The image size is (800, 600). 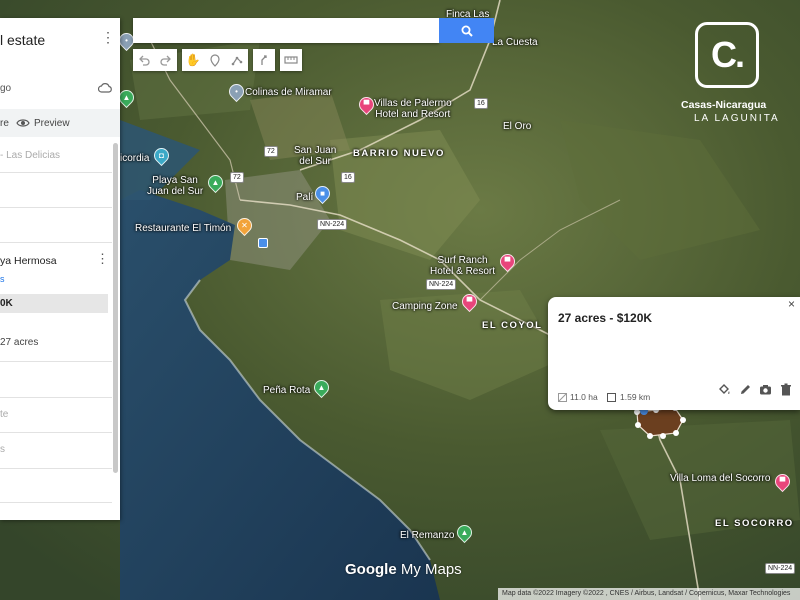 What do you see at coordinates (605, 318) in the screenshot?
I see `info-title: 27 acres - $120K` at bounding box center [605, 318].